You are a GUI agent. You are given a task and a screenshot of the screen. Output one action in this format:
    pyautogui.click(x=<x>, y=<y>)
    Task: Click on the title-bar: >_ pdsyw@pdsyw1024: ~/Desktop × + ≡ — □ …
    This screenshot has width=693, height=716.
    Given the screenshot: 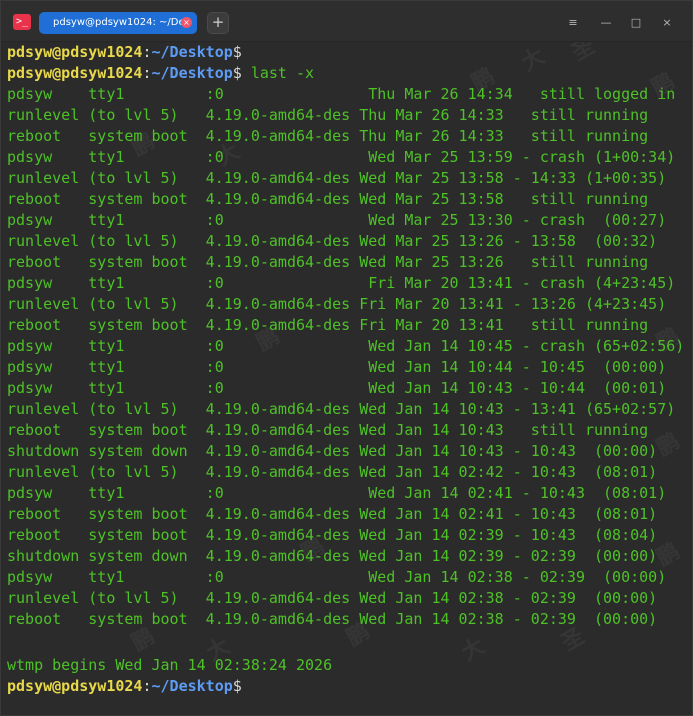 What is the action you would take?
    pyautogui.click(x=346, y=21)
    